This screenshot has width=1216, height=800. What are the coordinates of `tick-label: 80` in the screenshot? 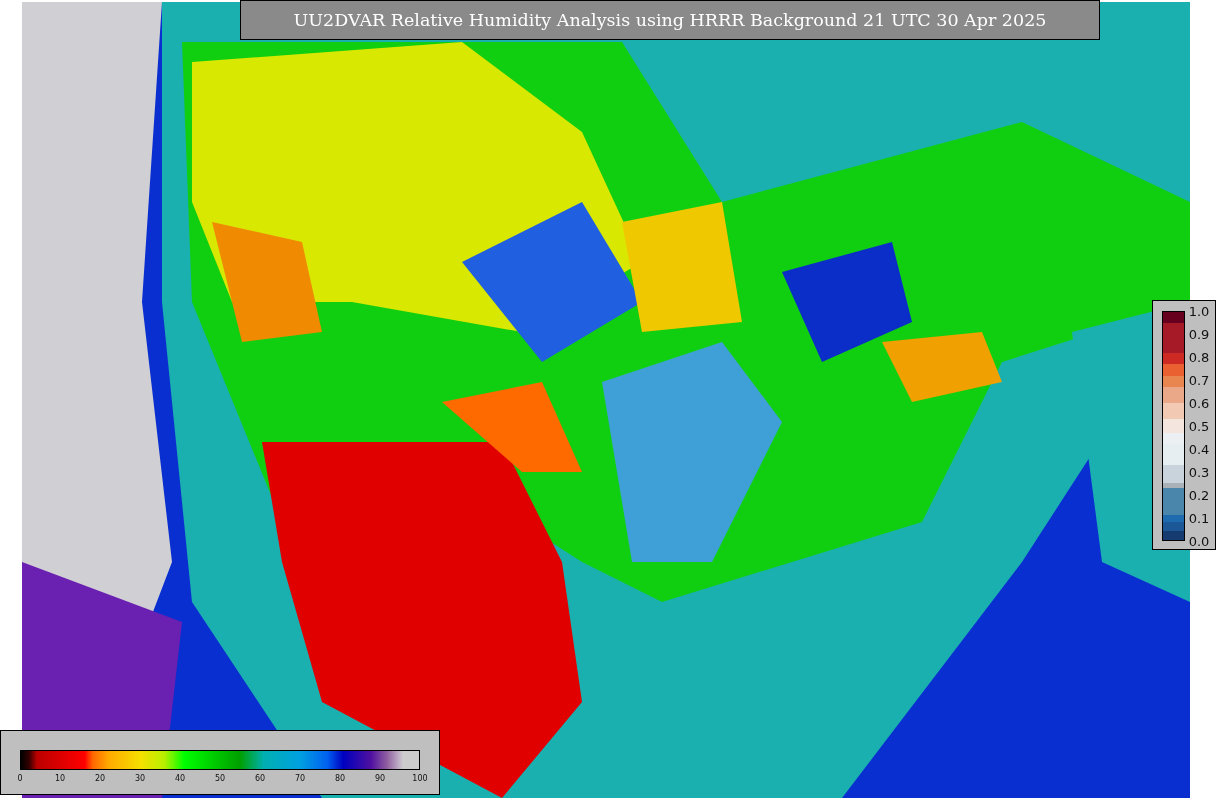 It's located at (340, 778).